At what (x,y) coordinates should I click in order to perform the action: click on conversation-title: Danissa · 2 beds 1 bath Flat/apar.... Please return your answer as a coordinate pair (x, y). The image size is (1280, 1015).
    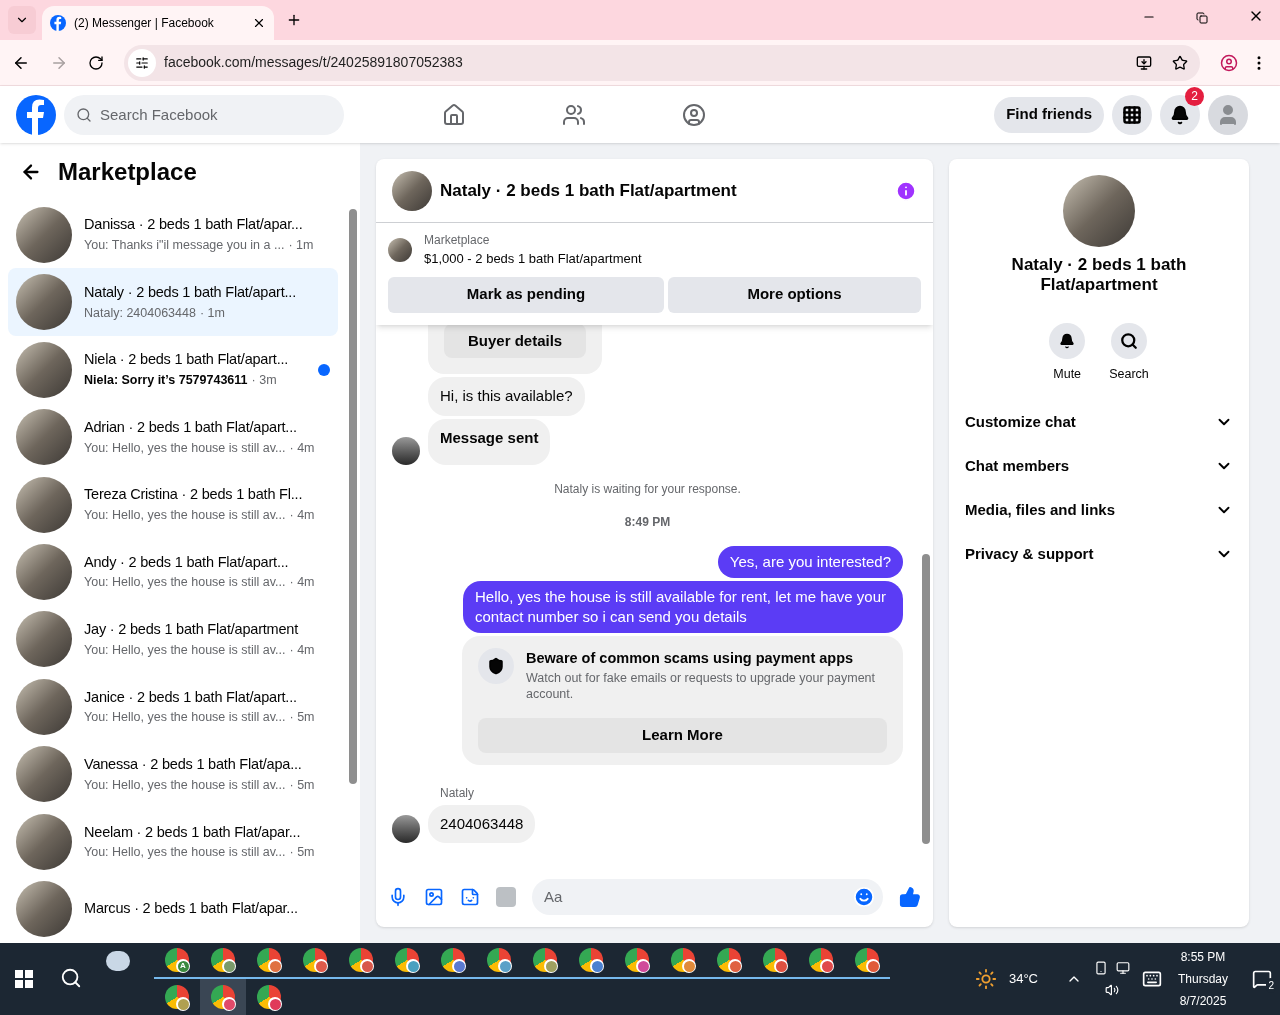
    Looking at the image, I should click on (194, 225).